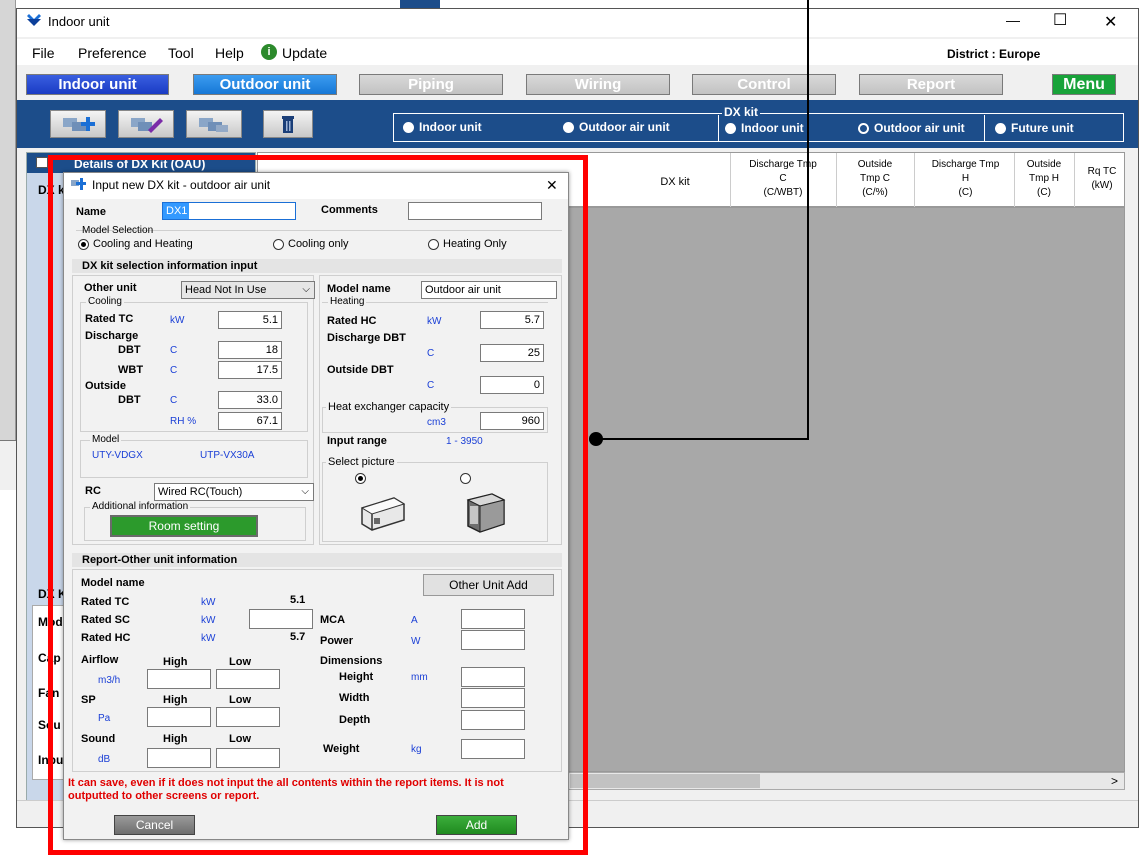 This screenshot has width=1139, height=855. I want to click on model-group-label: Model, so click(106, 439).